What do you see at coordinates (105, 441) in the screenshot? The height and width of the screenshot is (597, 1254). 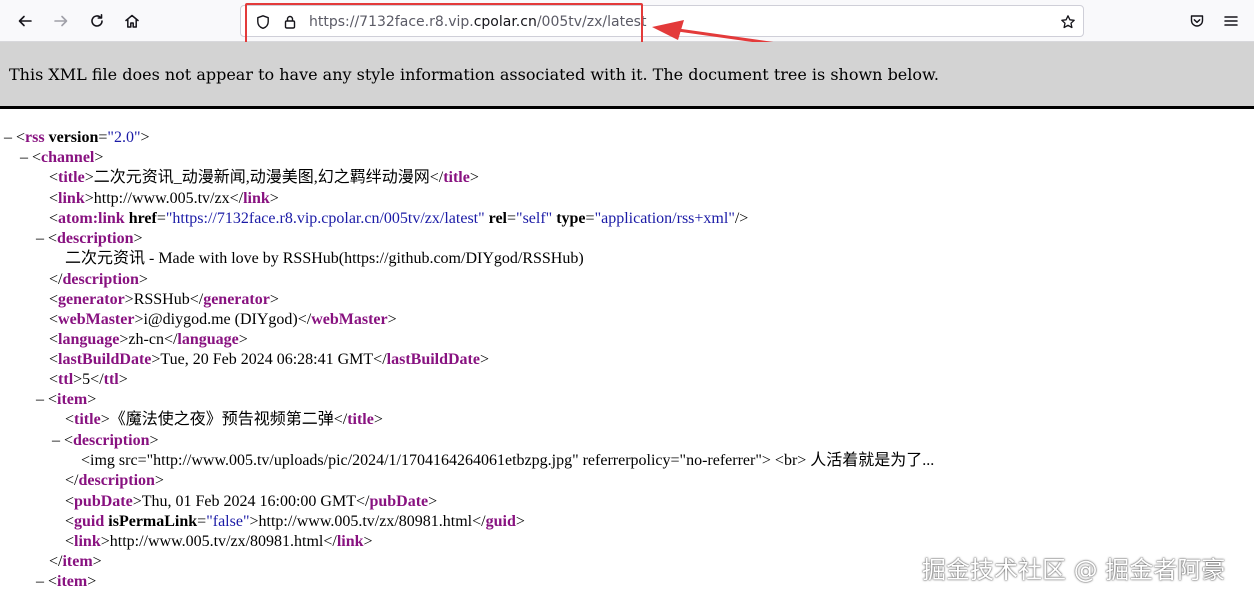 I see `xml-item-description-open: – <description>` at bounding box center [105, 441].